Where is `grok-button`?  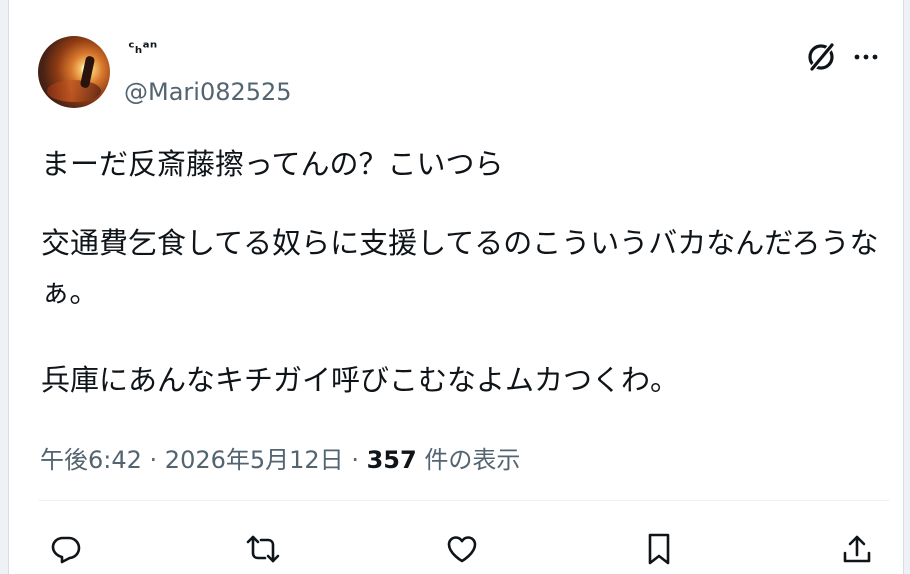 grok-button is located at coordinates (821, 57).